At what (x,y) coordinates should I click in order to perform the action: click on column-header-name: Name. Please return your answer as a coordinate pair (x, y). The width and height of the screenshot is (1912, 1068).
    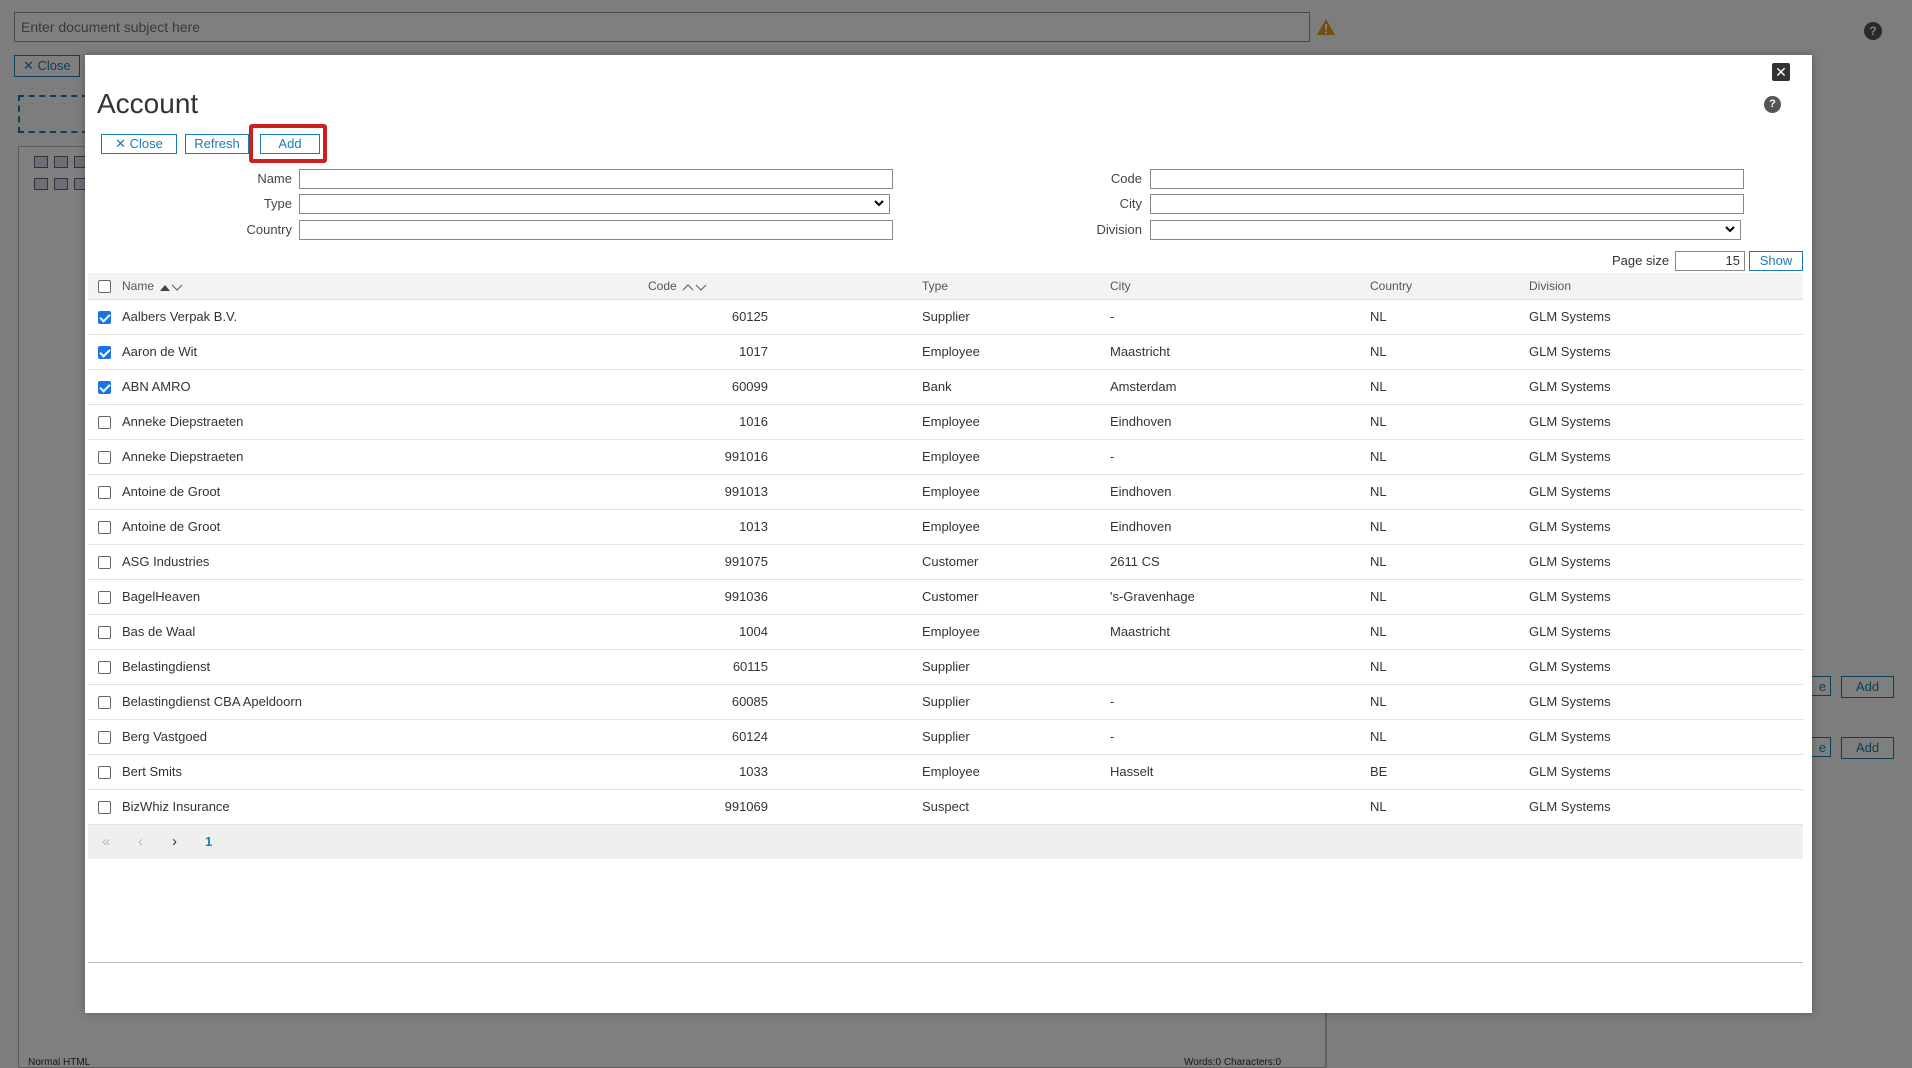
    Looking at the image, I should click on (152, 286).